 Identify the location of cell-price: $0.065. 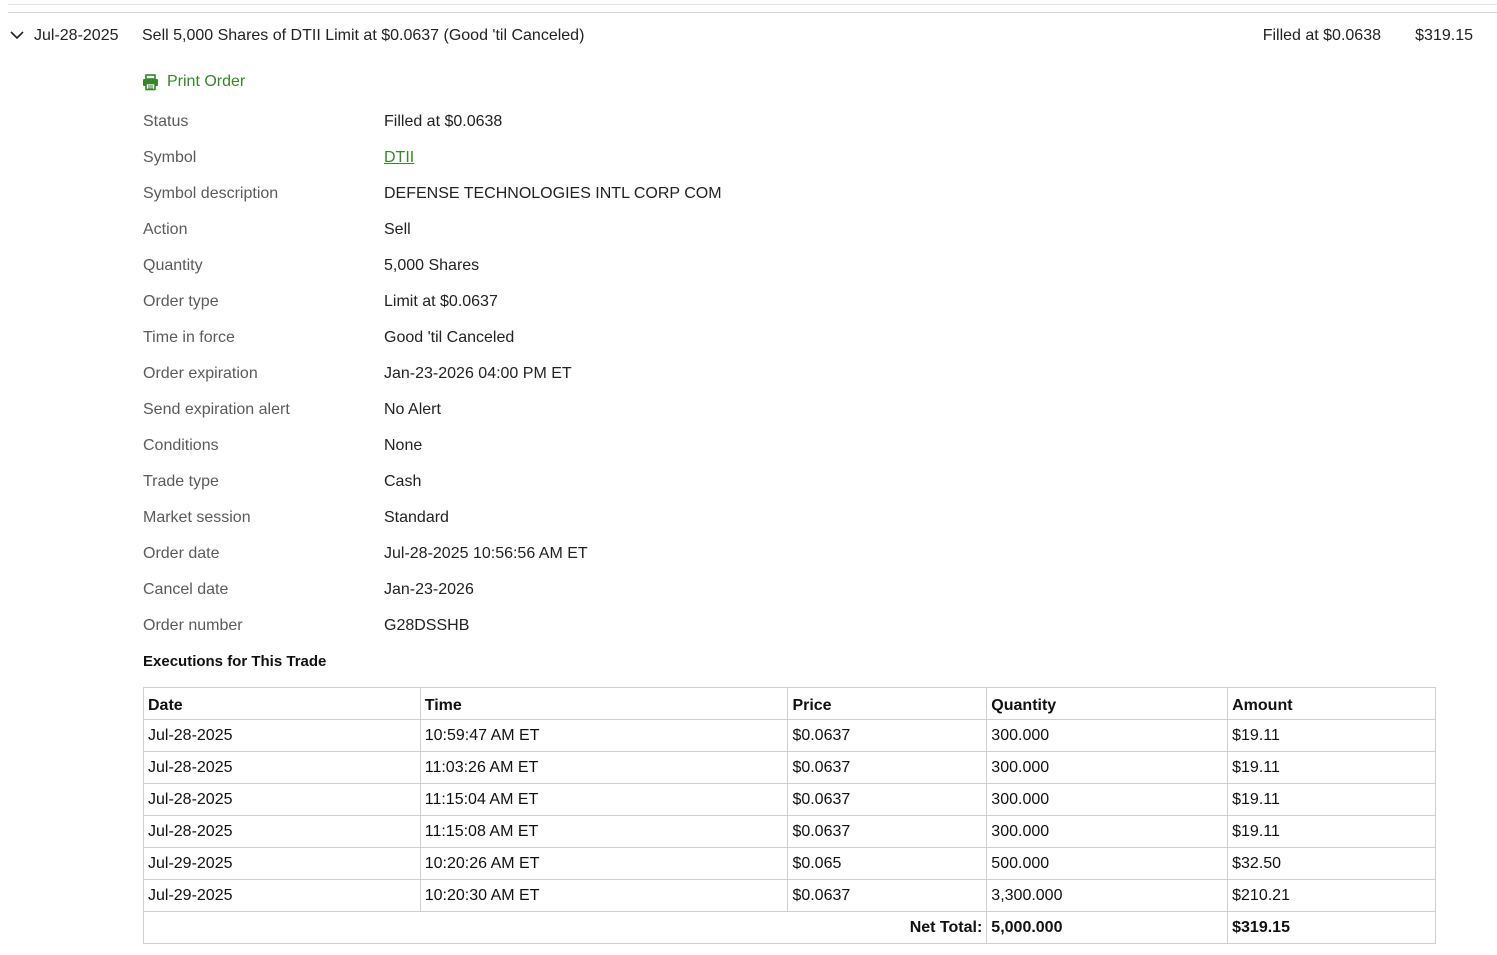
(887, 863).